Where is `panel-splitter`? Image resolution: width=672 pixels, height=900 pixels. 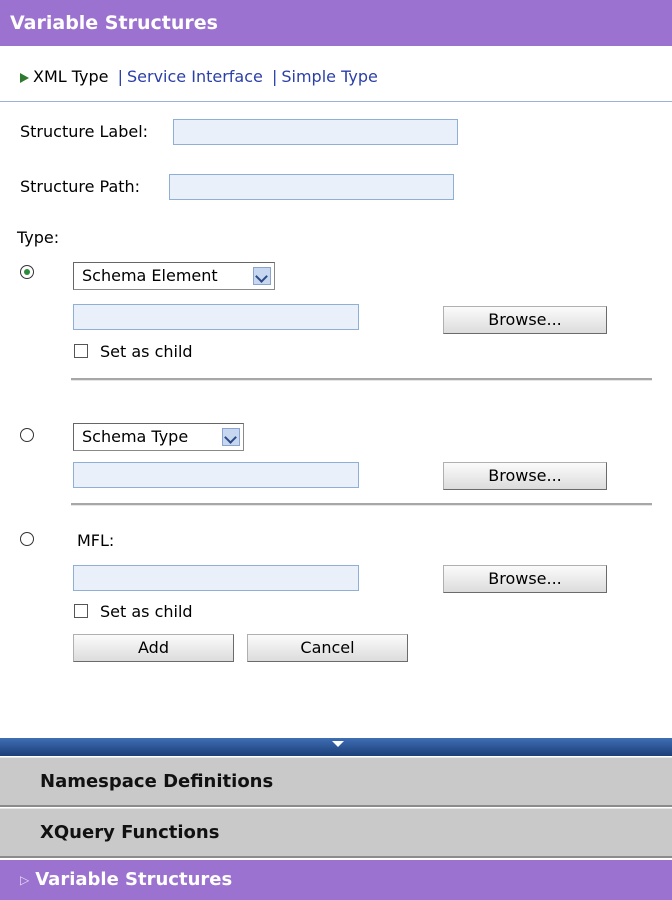 panel-splitter is located at coordinates (336, 747).